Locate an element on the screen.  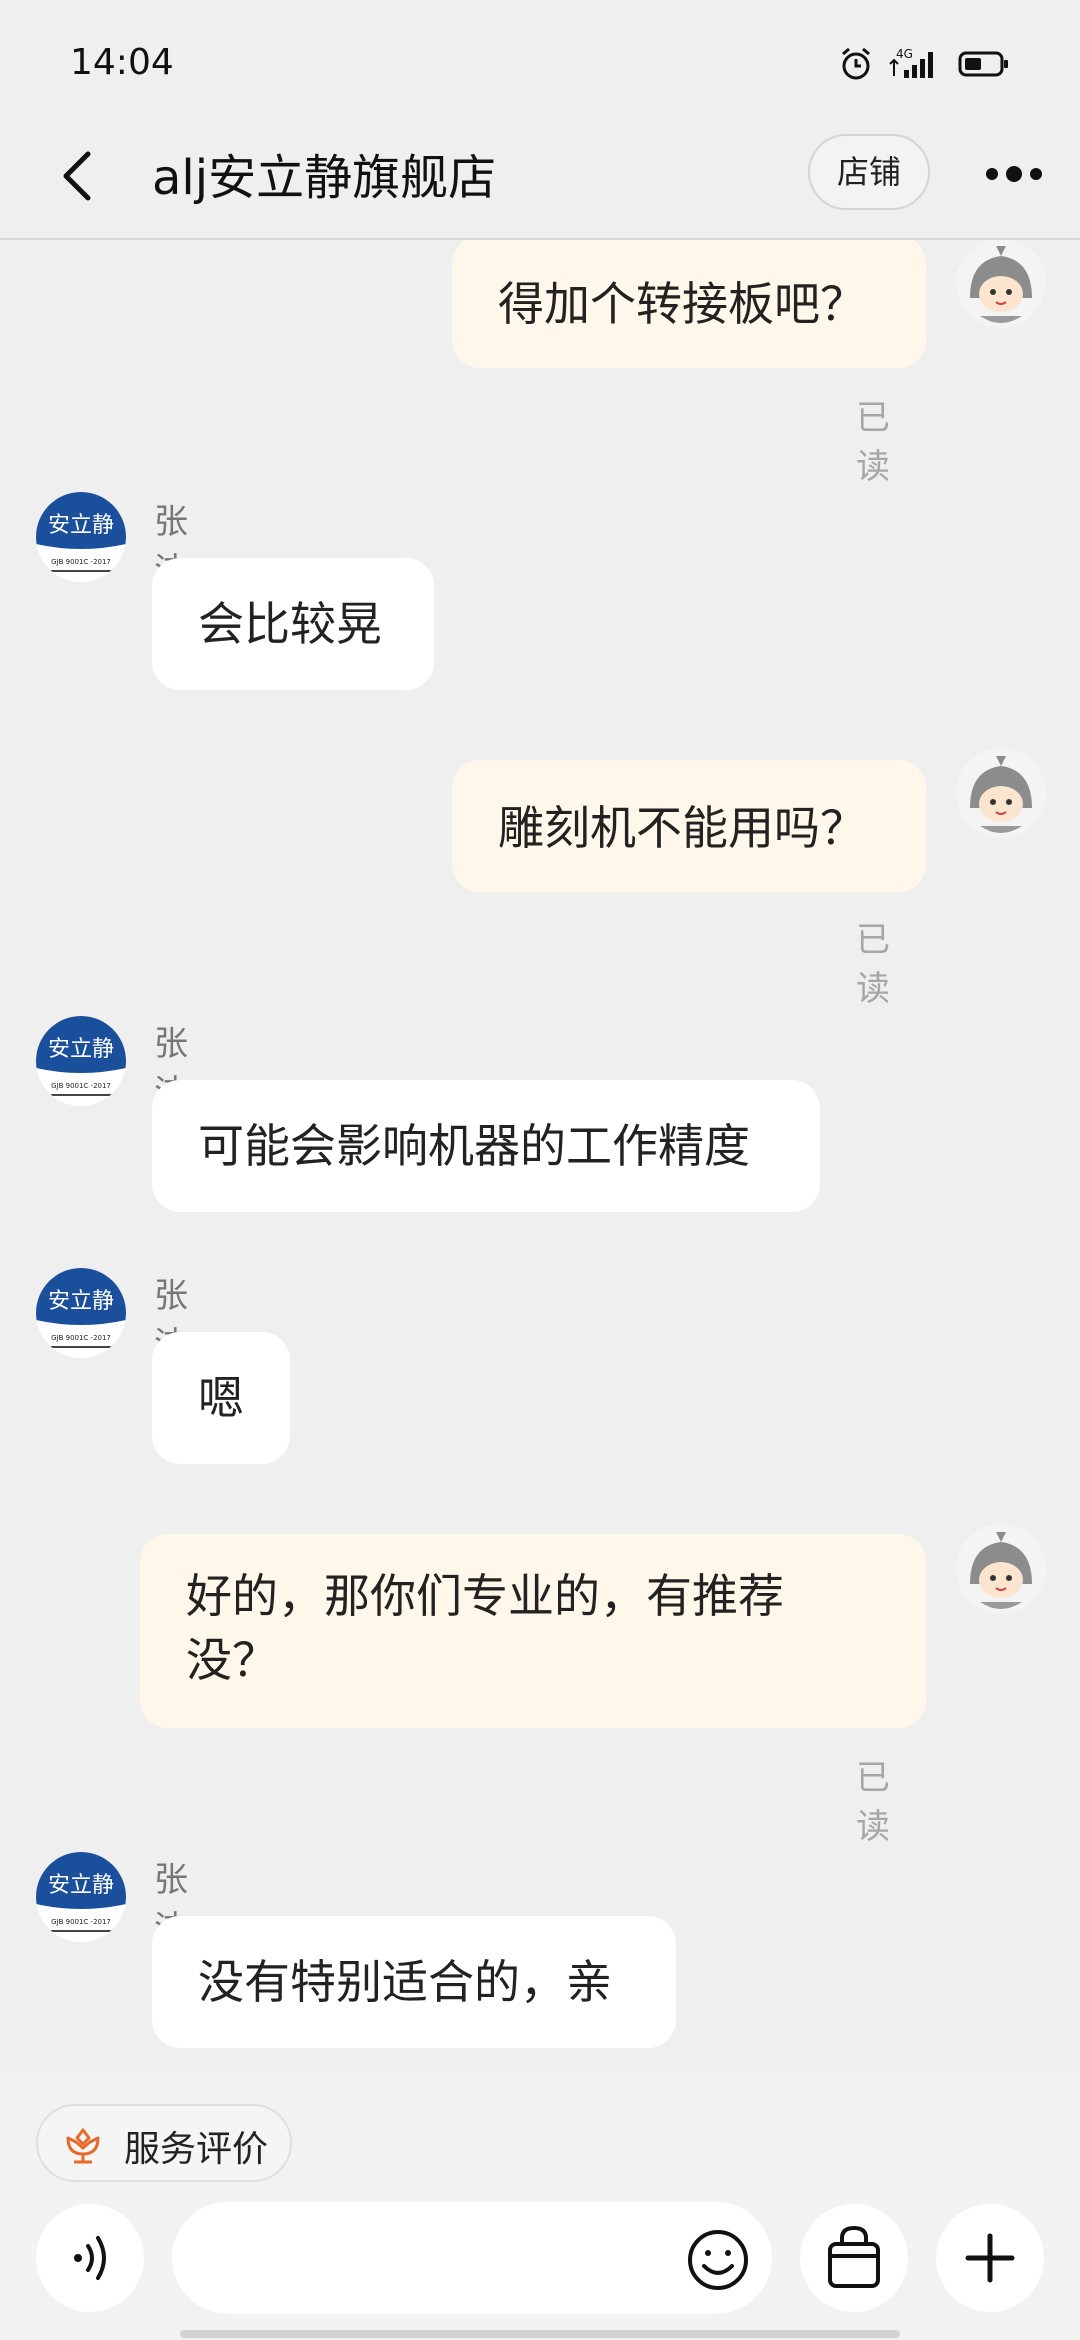
voice-icon is located at coordinates (90, 2258).